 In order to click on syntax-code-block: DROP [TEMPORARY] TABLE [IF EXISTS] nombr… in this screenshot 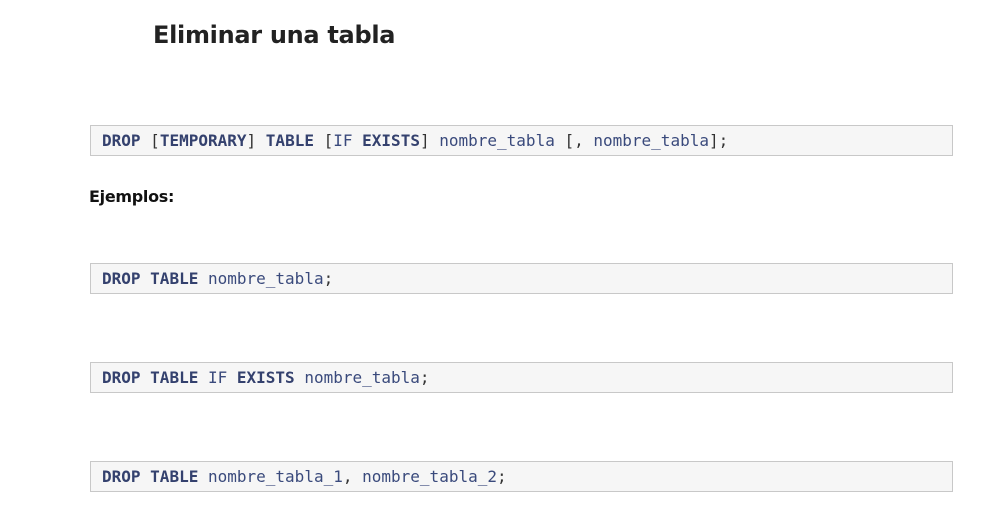, I will do `click(521, 140)`.